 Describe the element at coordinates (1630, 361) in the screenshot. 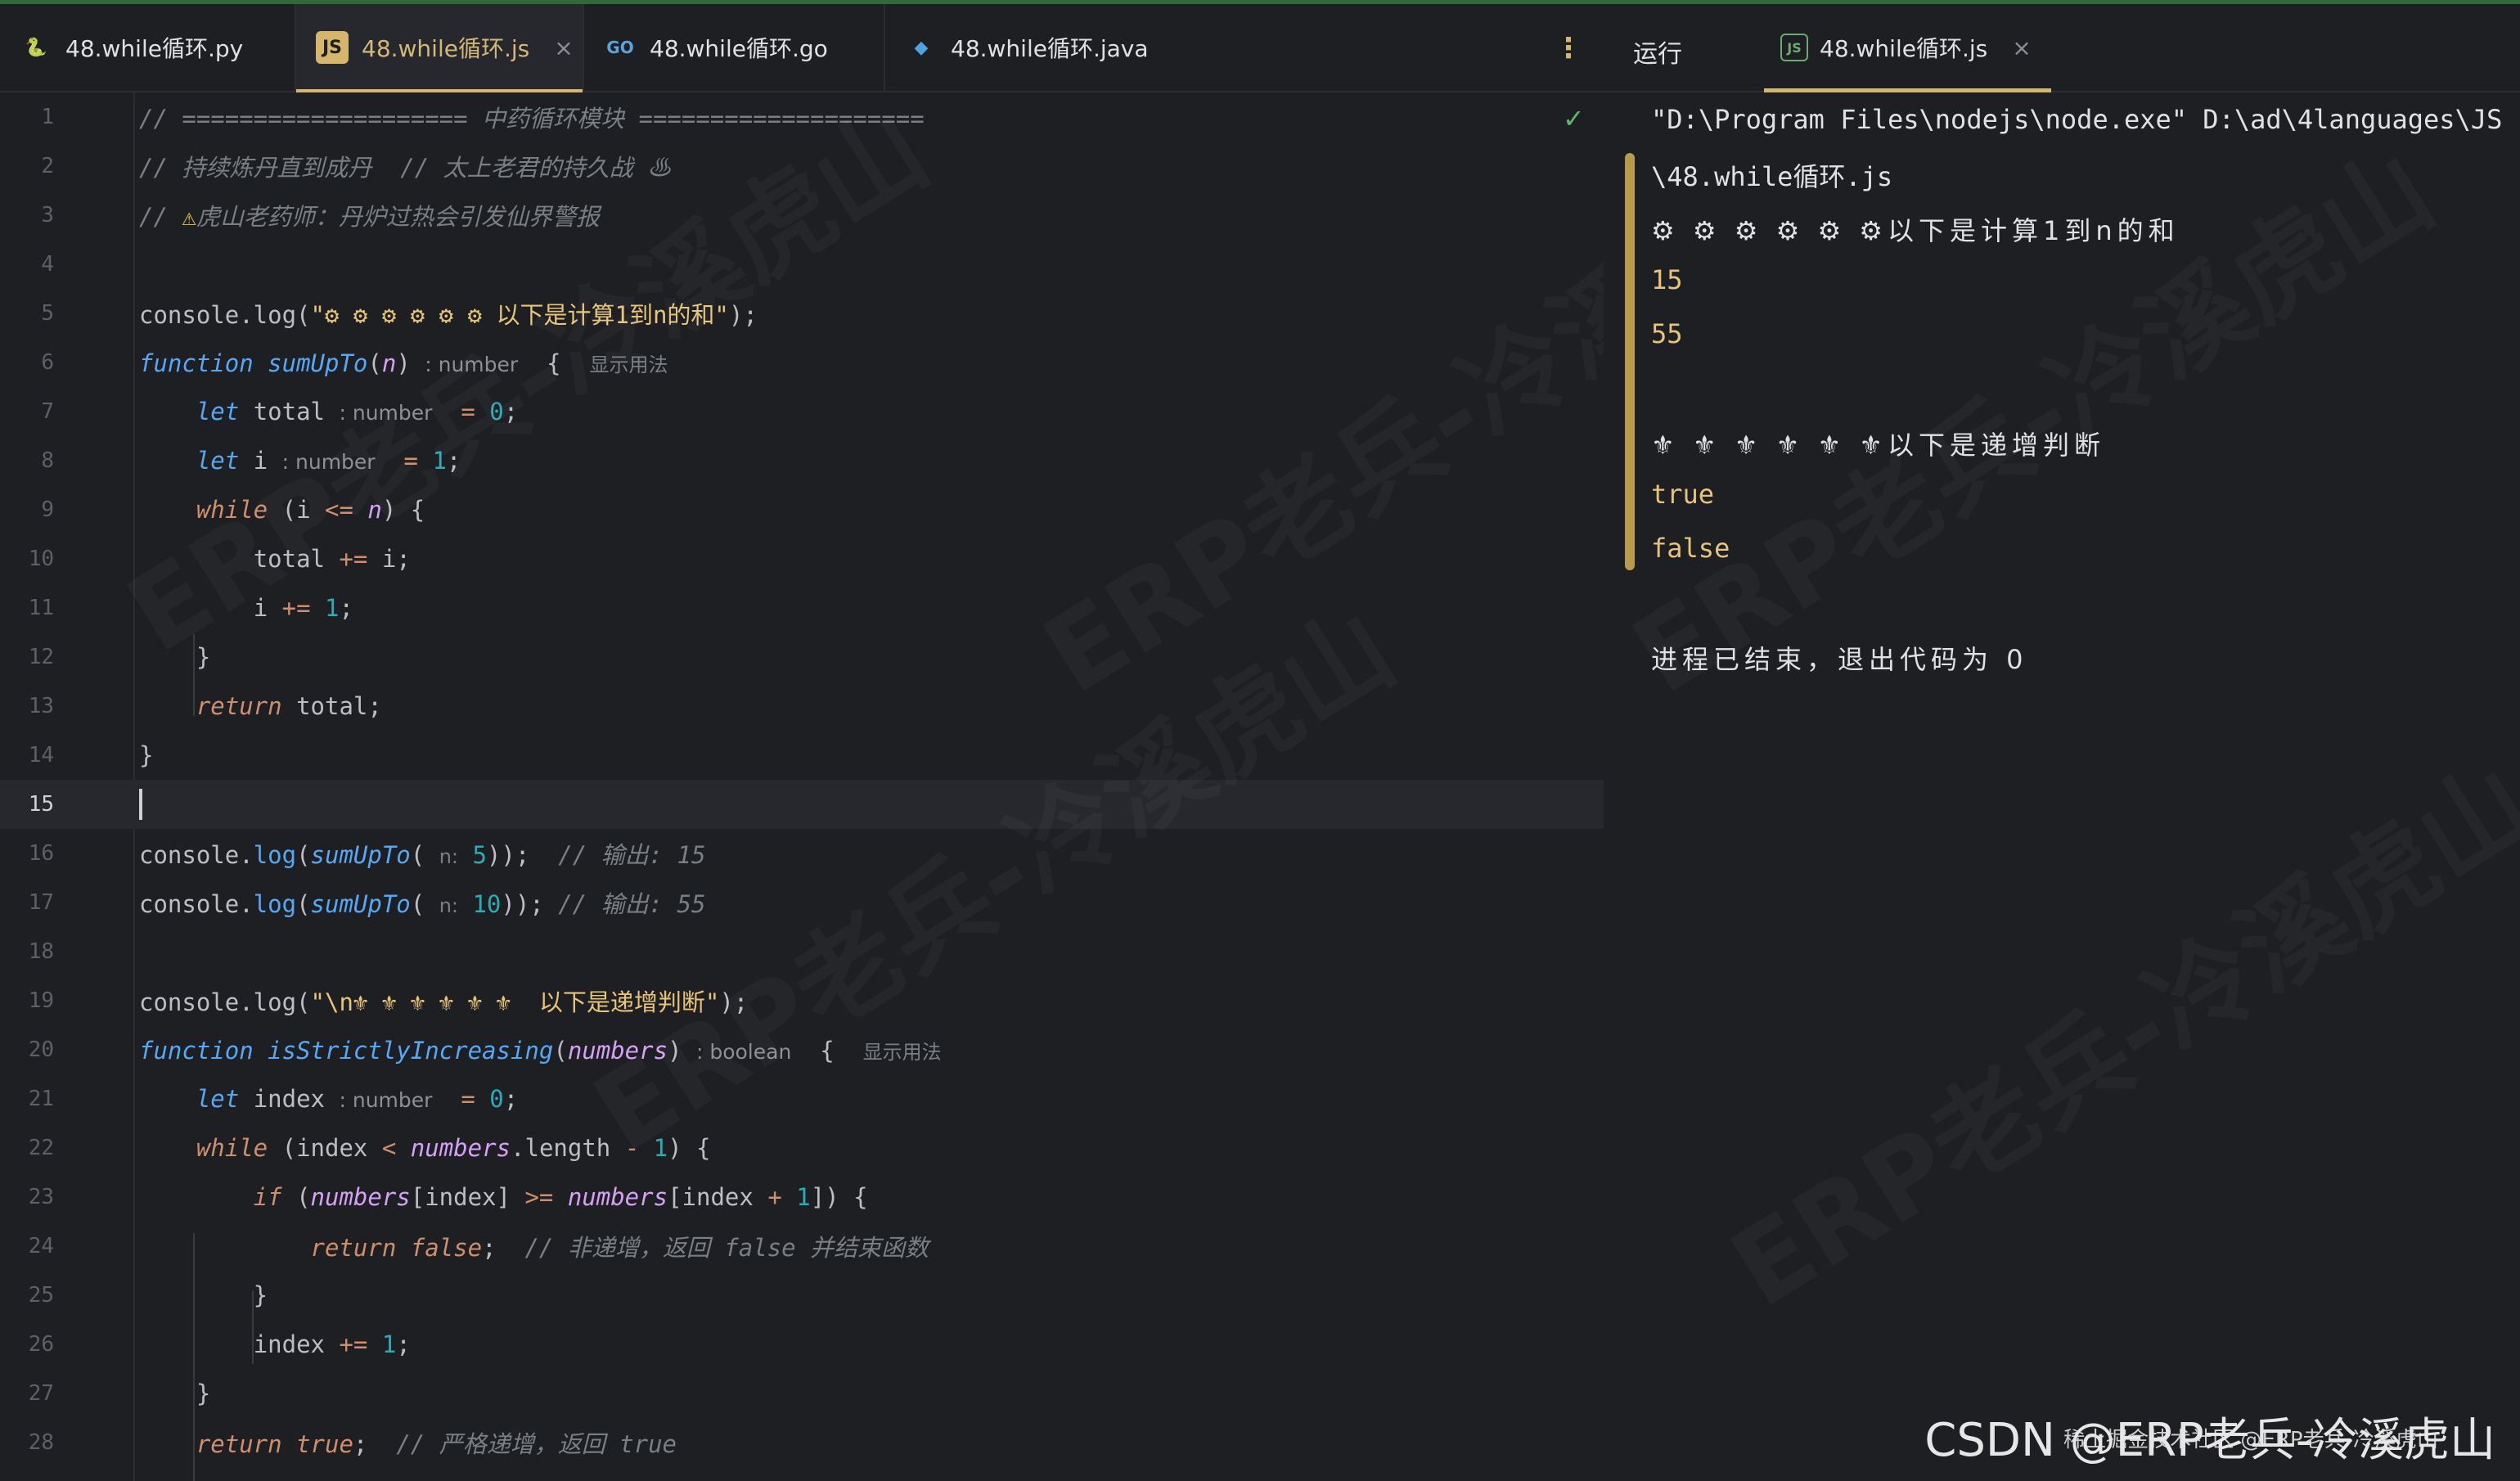

I see `console-scroll-marker` at that location.